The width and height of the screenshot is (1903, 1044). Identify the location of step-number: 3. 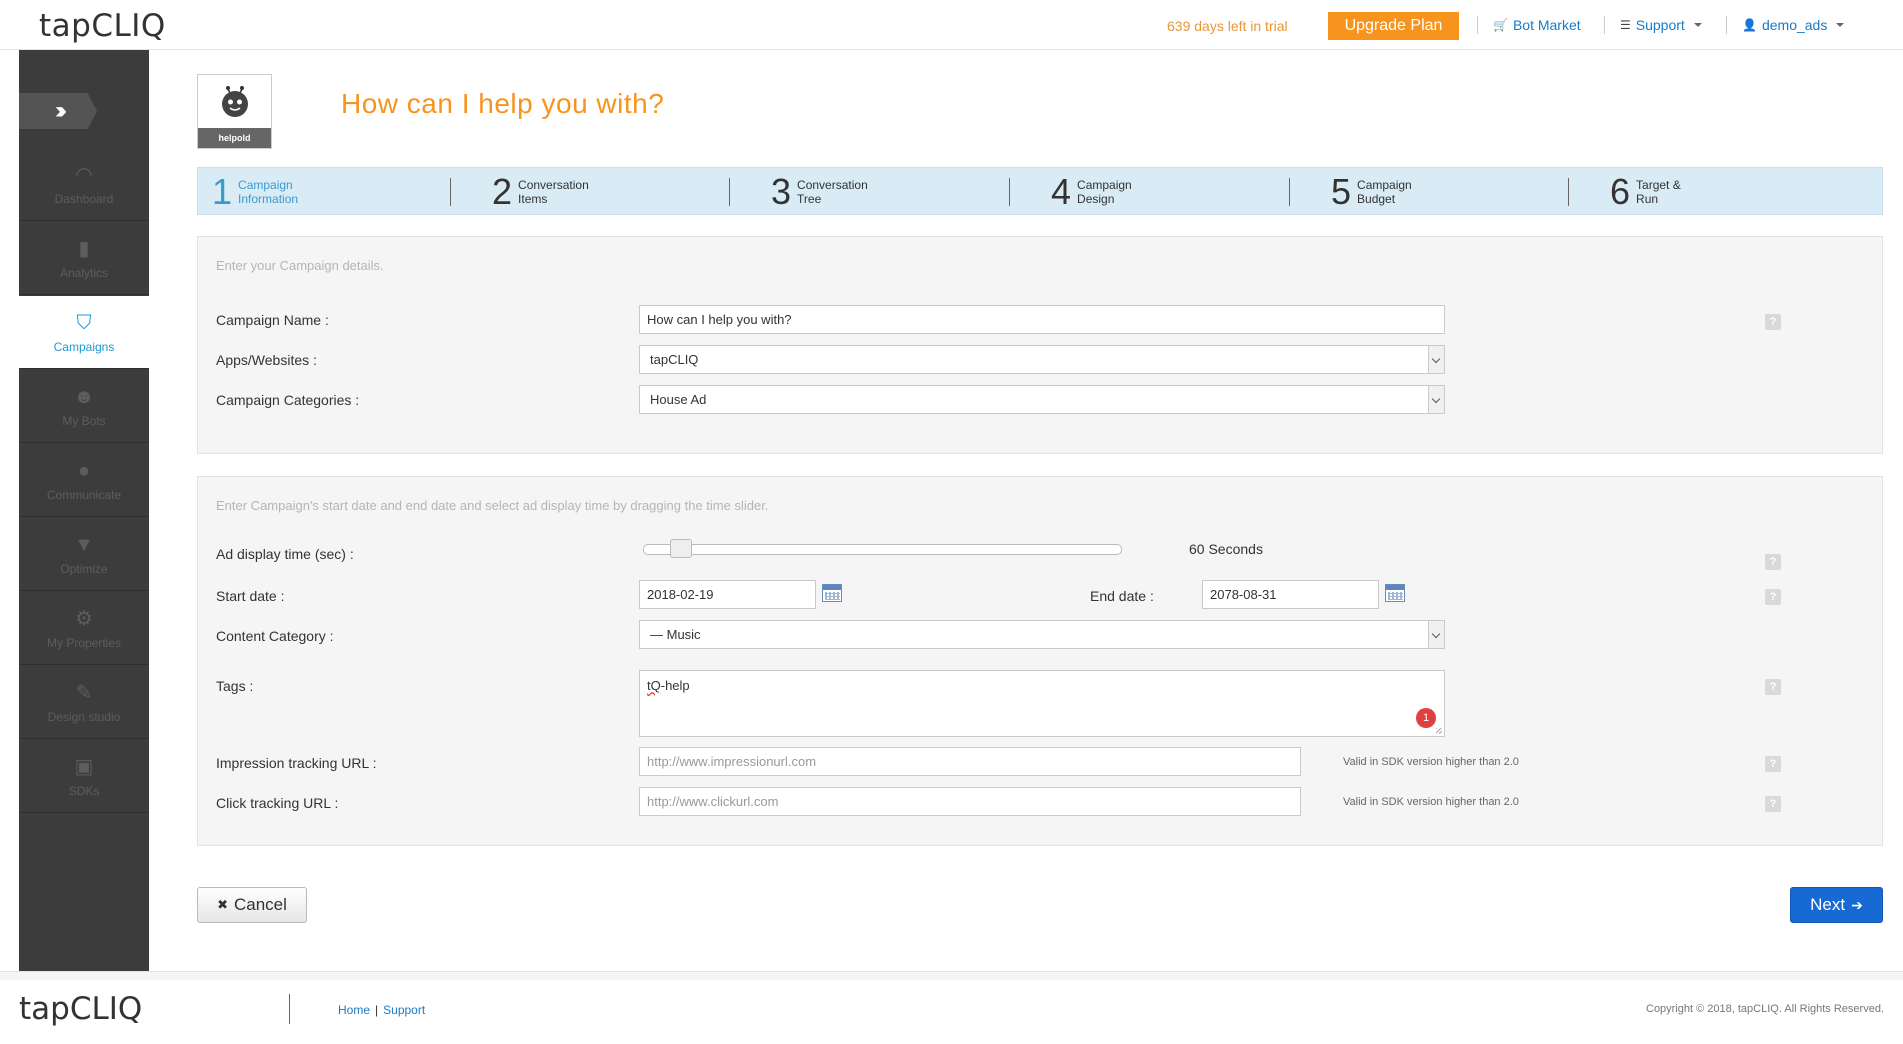
(781, 191).